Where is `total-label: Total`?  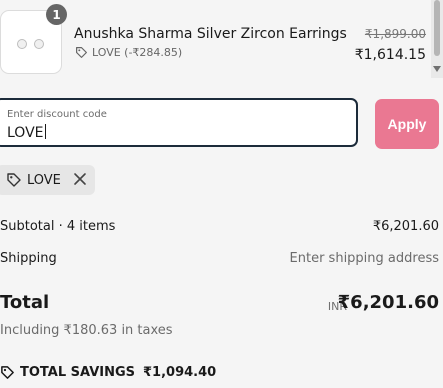 total-label: Total is located at coordinates (25, 302).